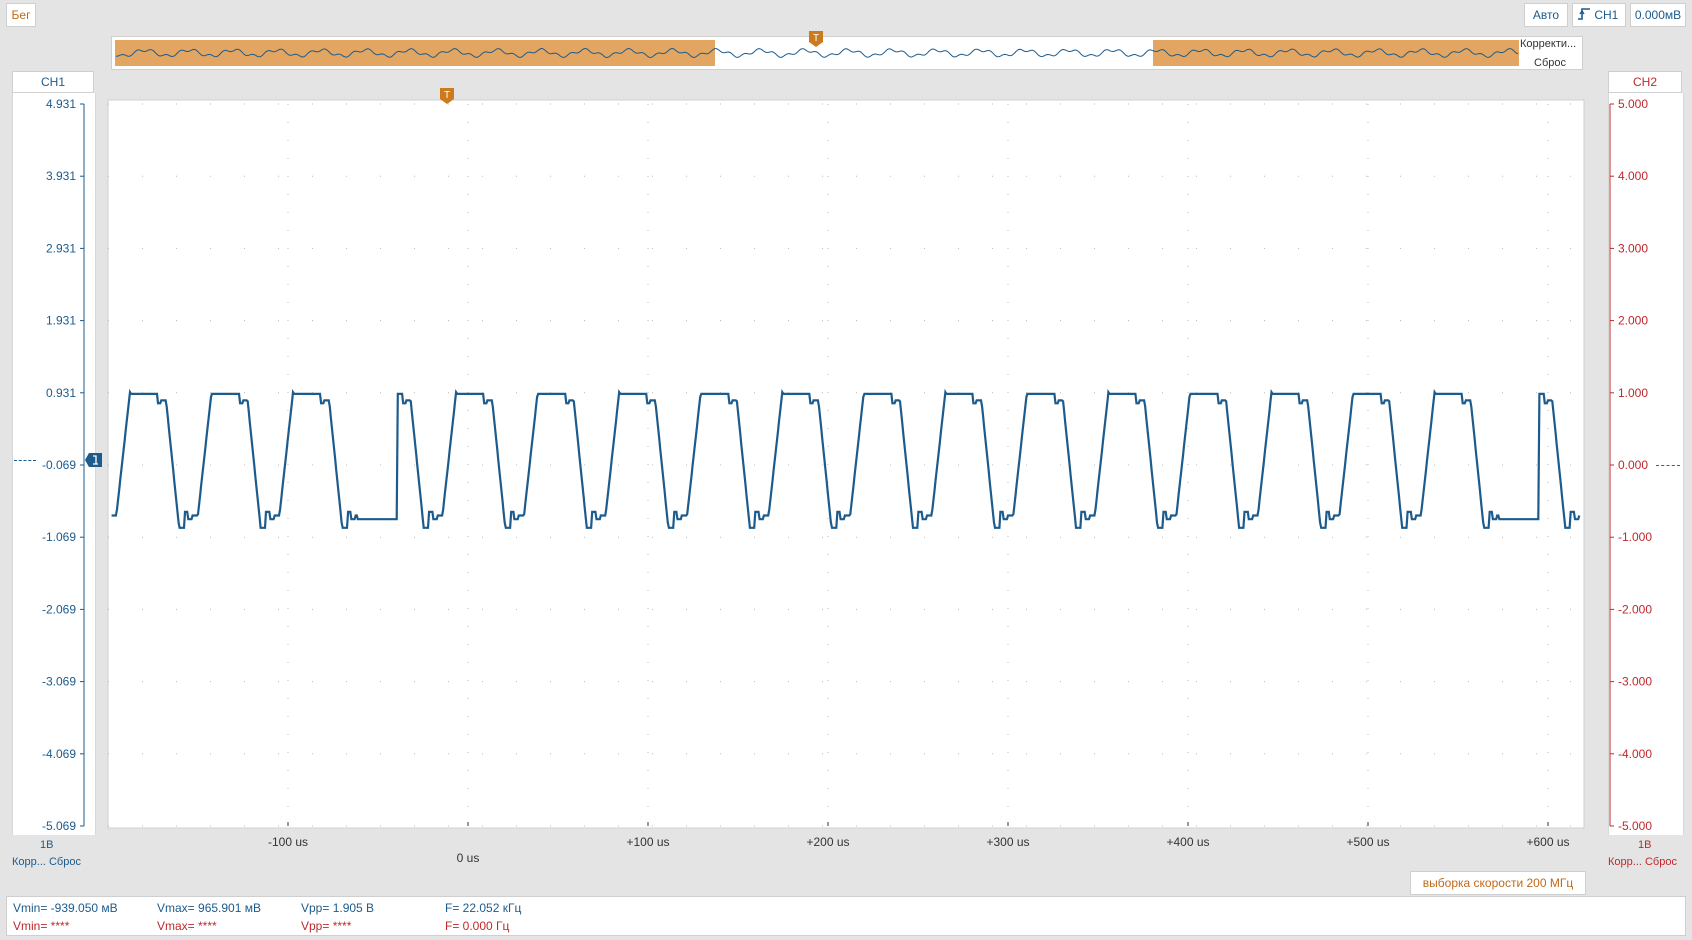 The height and width of the screenshot is (940, 1692). I want to click on ch2-reset-button: Корр... Сброс, so click(1642, 862).